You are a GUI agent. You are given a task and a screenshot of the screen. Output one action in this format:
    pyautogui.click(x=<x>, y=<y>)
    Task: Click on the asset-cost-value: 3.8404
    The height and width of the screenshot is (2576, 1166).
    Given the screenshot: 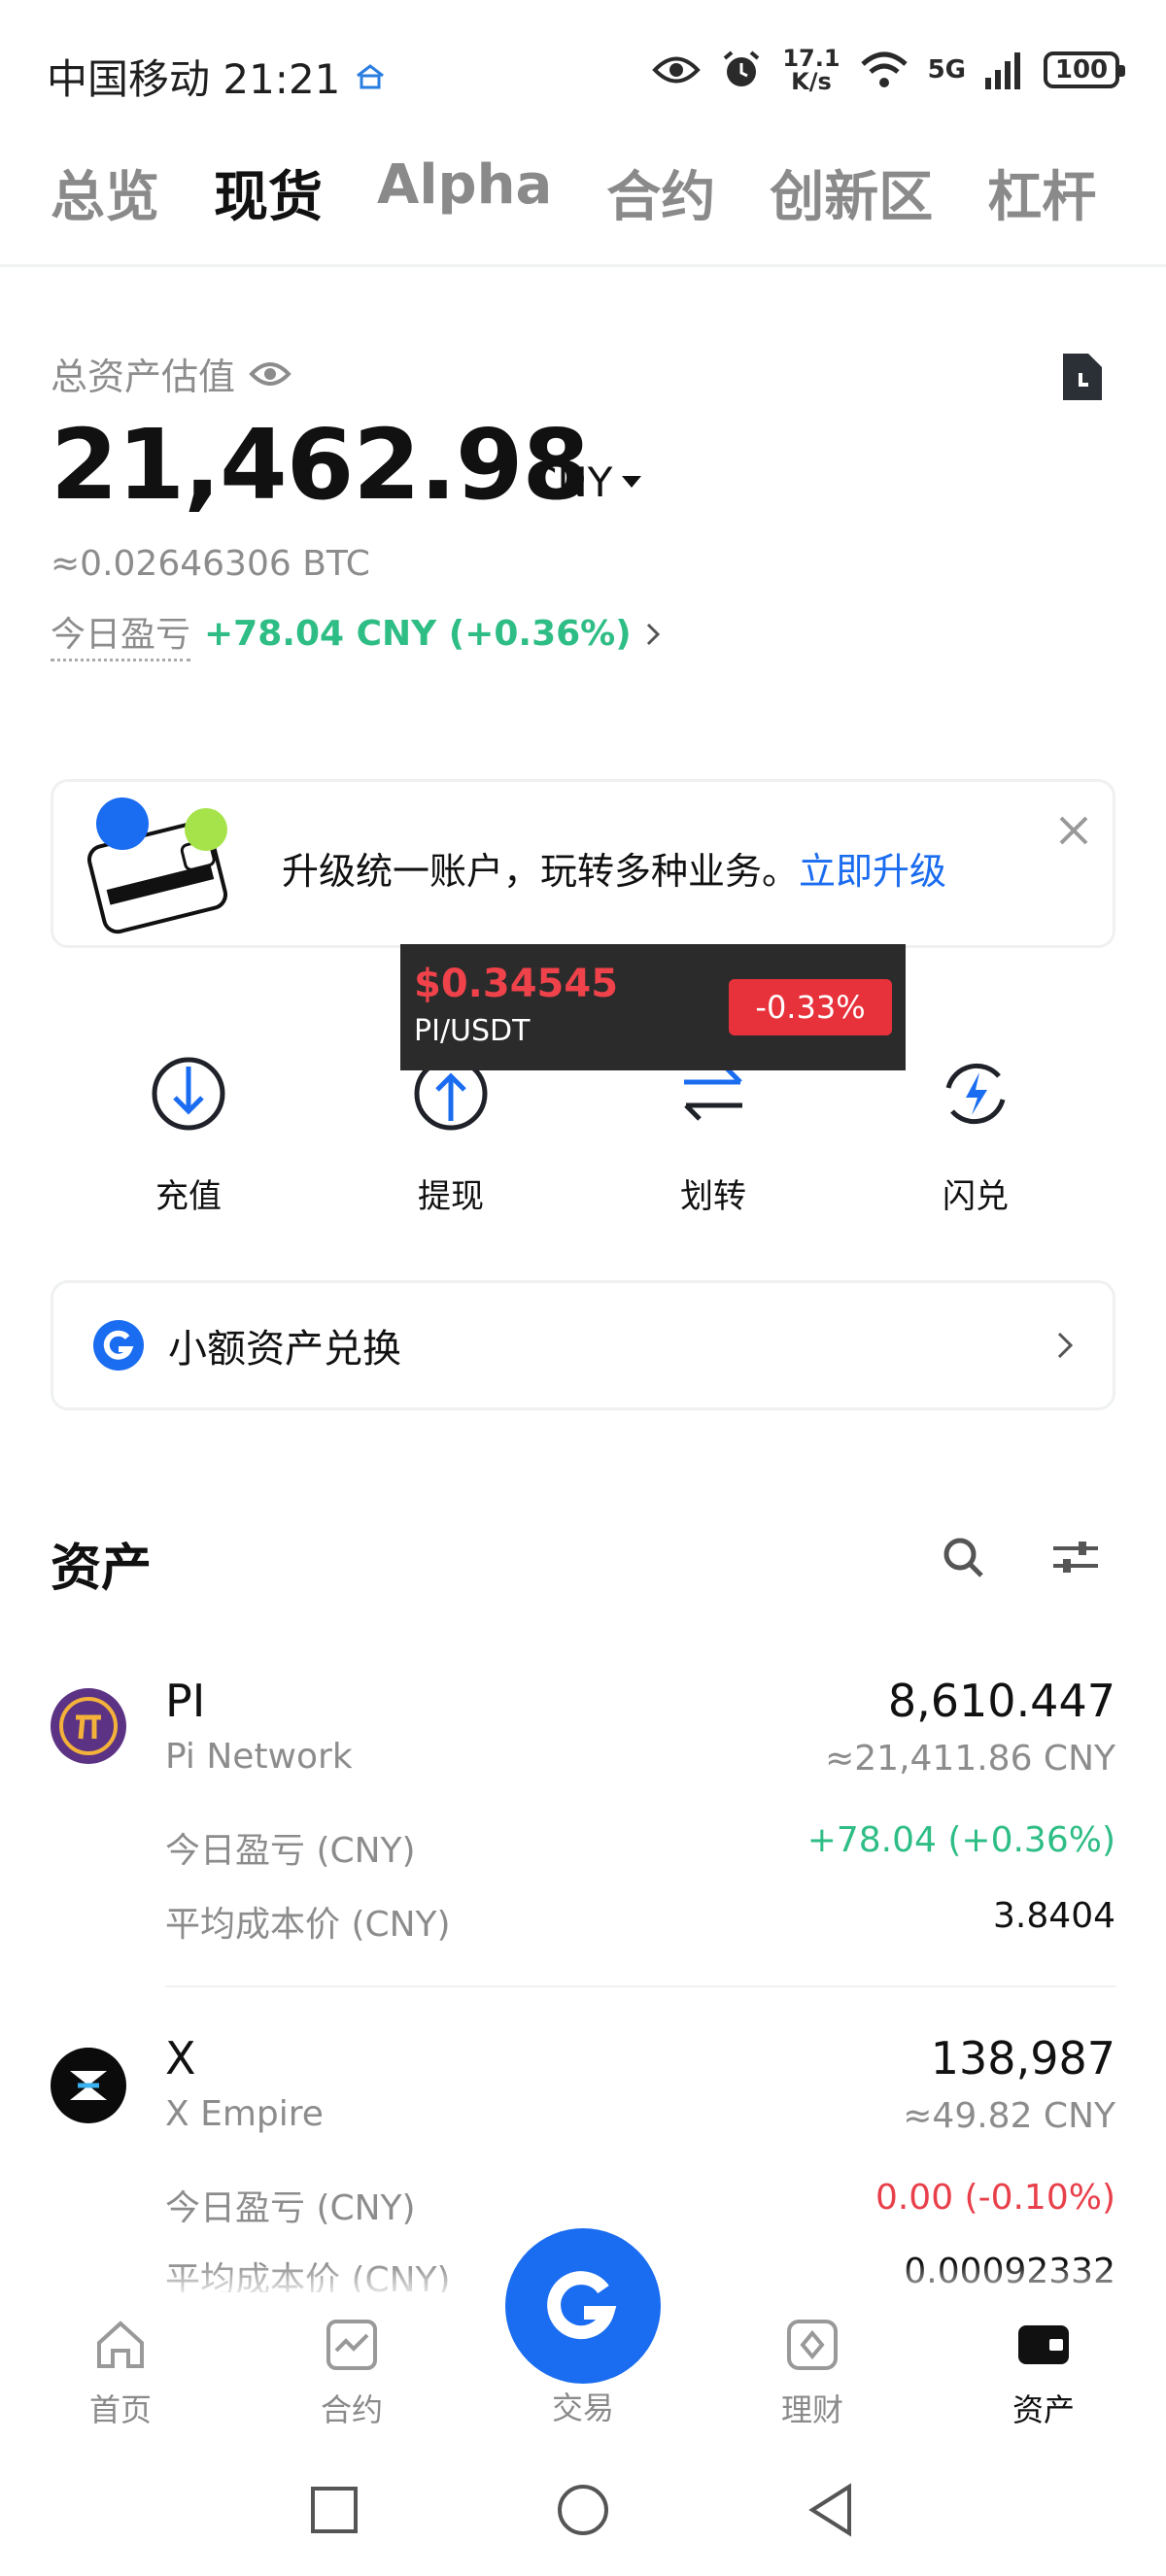 What is the action you would take?
    pyautogui.click(x=1054, y=1916)
    